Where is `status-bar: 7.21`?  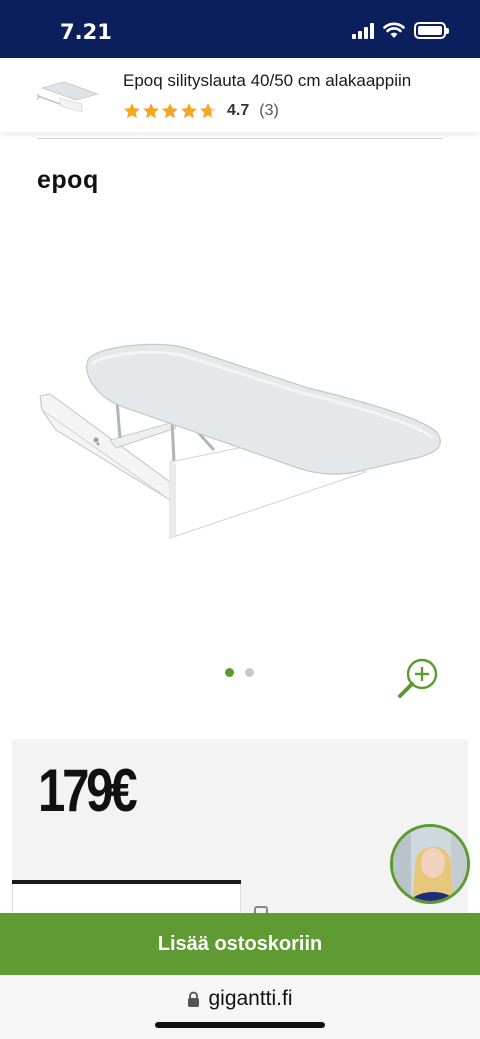 status-bar: 7.21 is located at coordinates (240, 29).